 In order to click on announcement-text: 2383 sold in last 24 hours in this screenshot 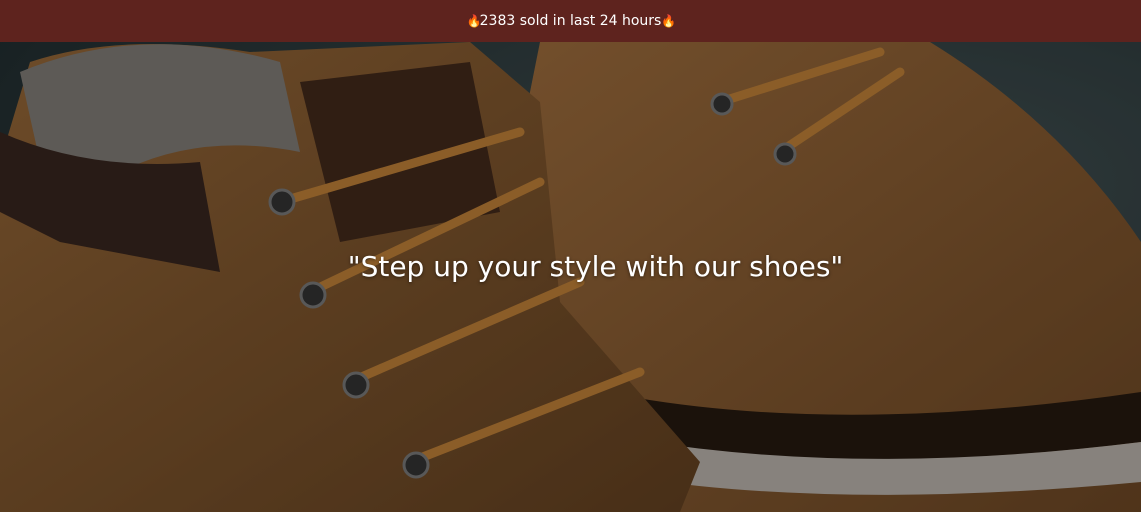, I will do `click(570, 21)`.